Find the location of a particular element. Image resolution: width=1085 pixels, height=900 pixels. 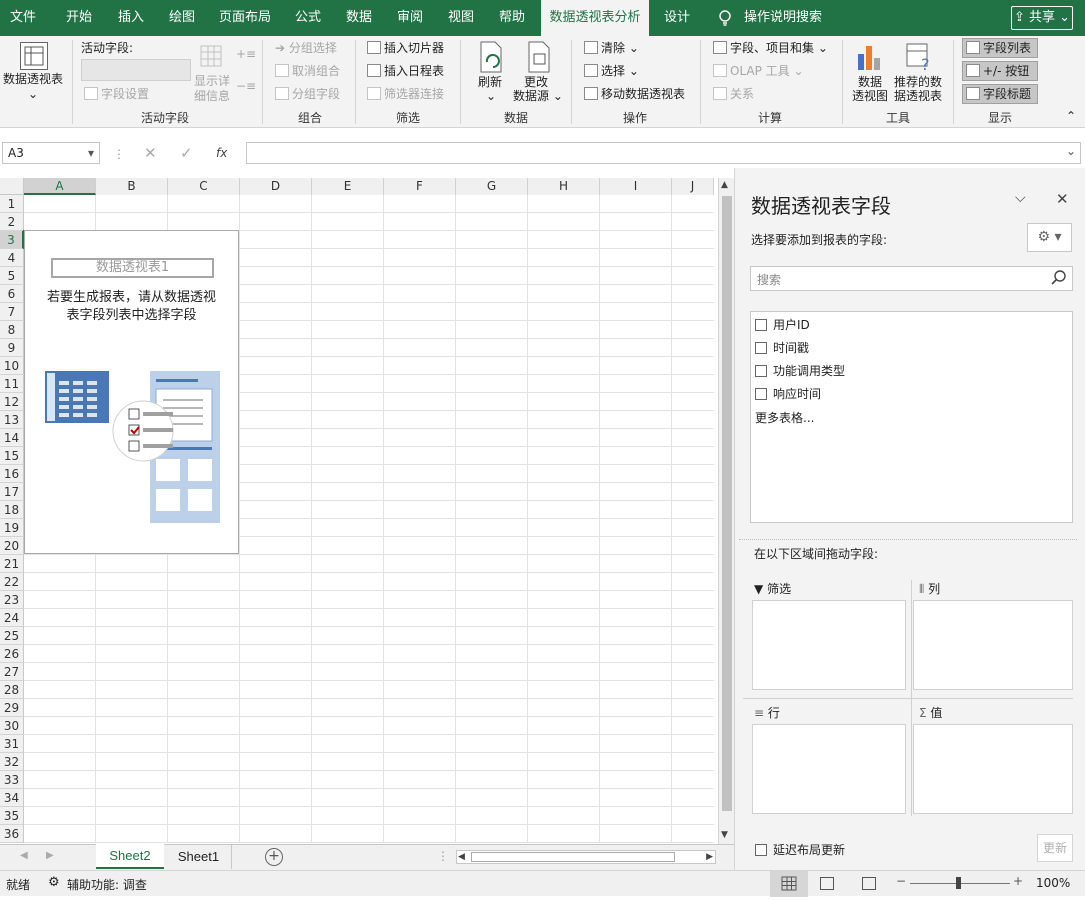

row-header-11: 11 is located at coordinates (12, 384).